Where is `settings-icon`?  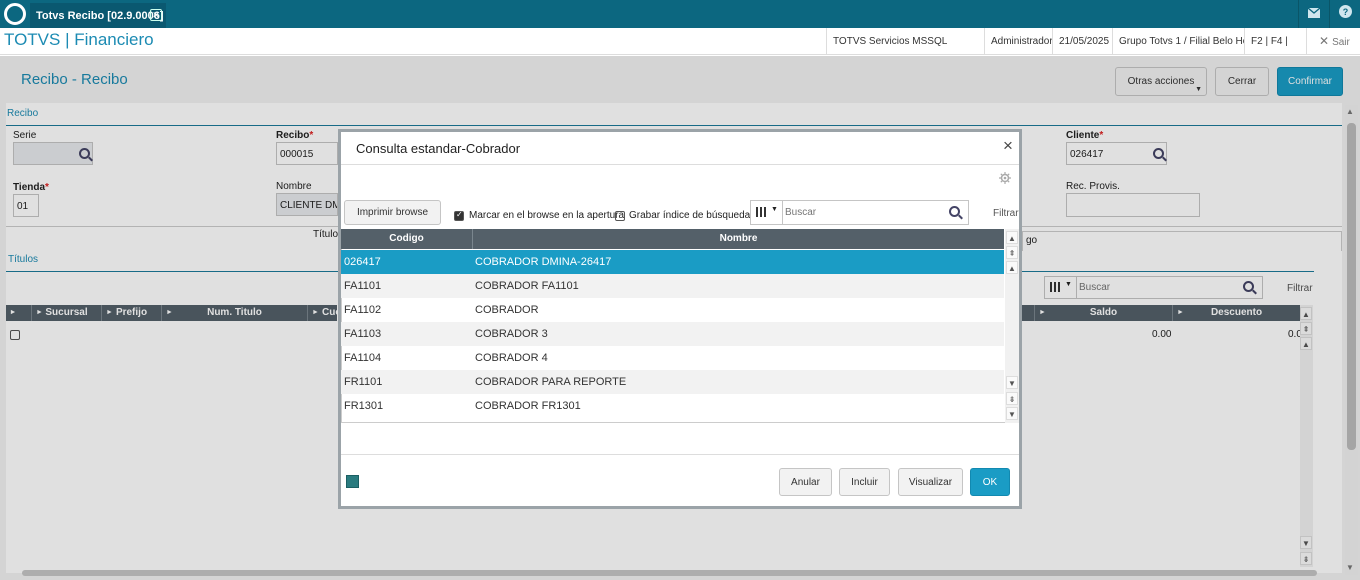
settings-icon is located at coordinates (1005, 177).